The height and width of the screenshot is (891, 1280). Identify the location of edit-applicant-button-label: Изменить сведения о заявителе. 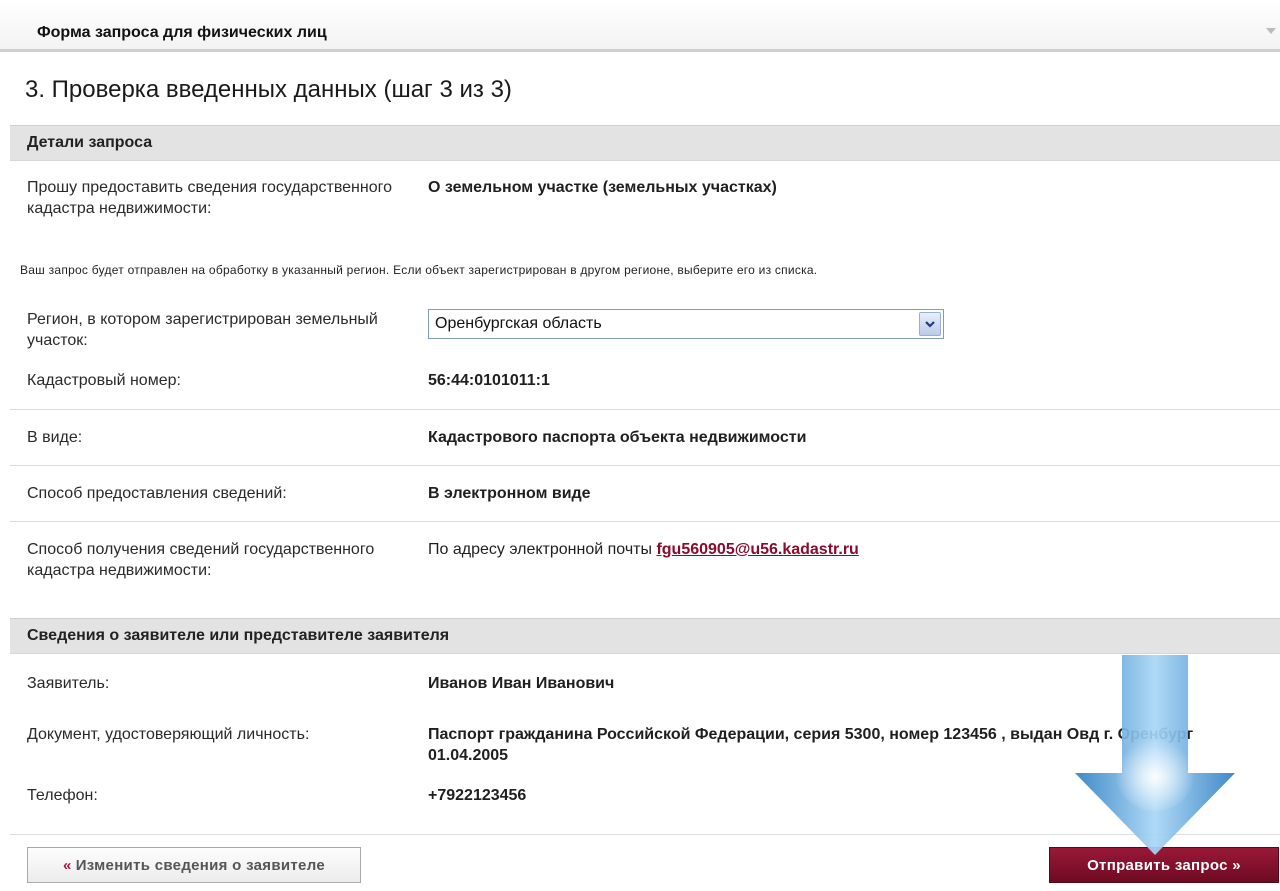
(200, 865).